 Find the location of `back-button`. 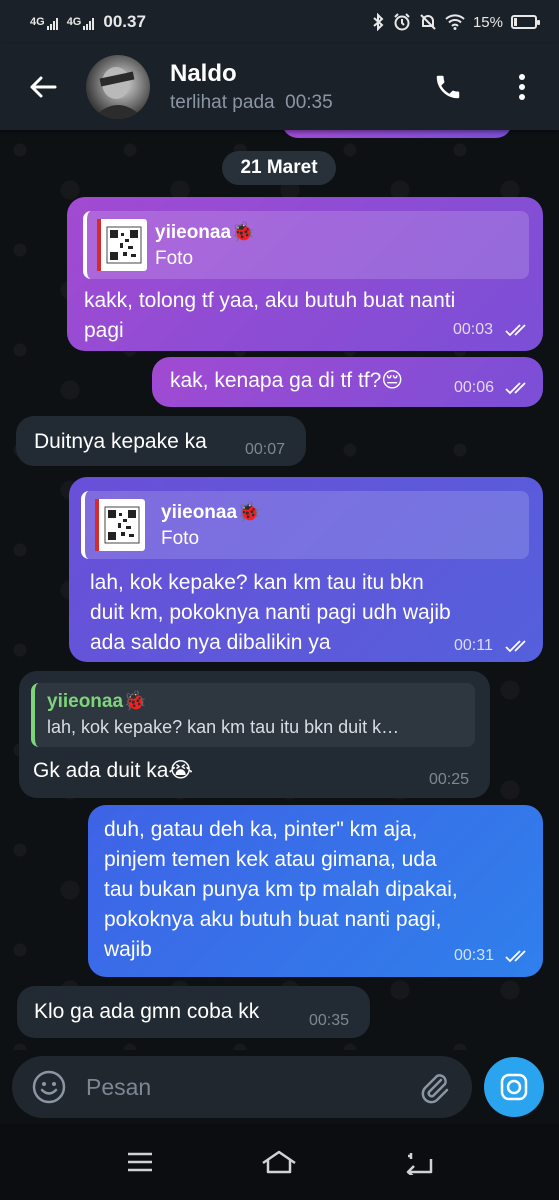

back-button is located at coordinates (43, 87).